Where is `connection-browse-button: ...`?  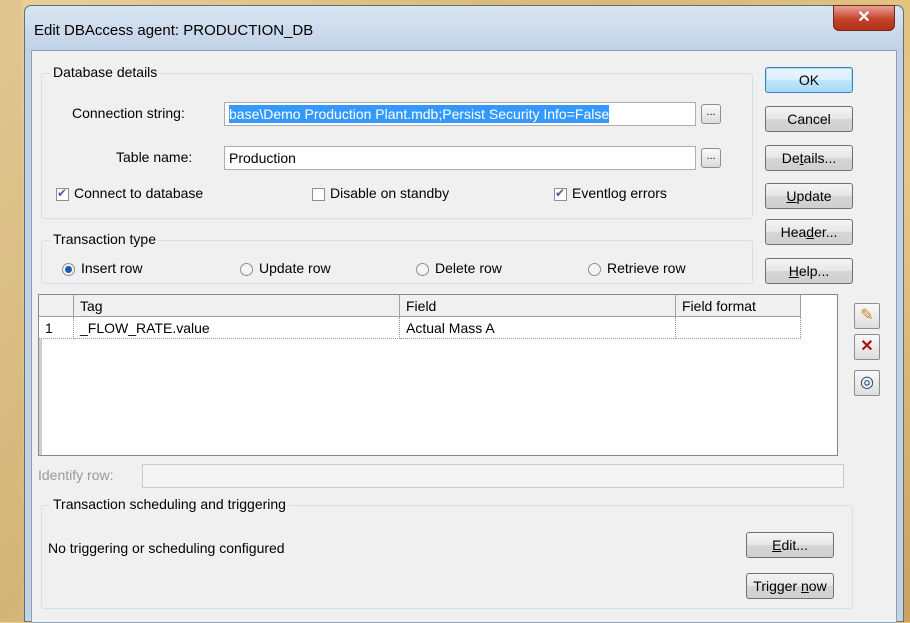
connection-browse-button: ... is located at coordinates (711, 114).